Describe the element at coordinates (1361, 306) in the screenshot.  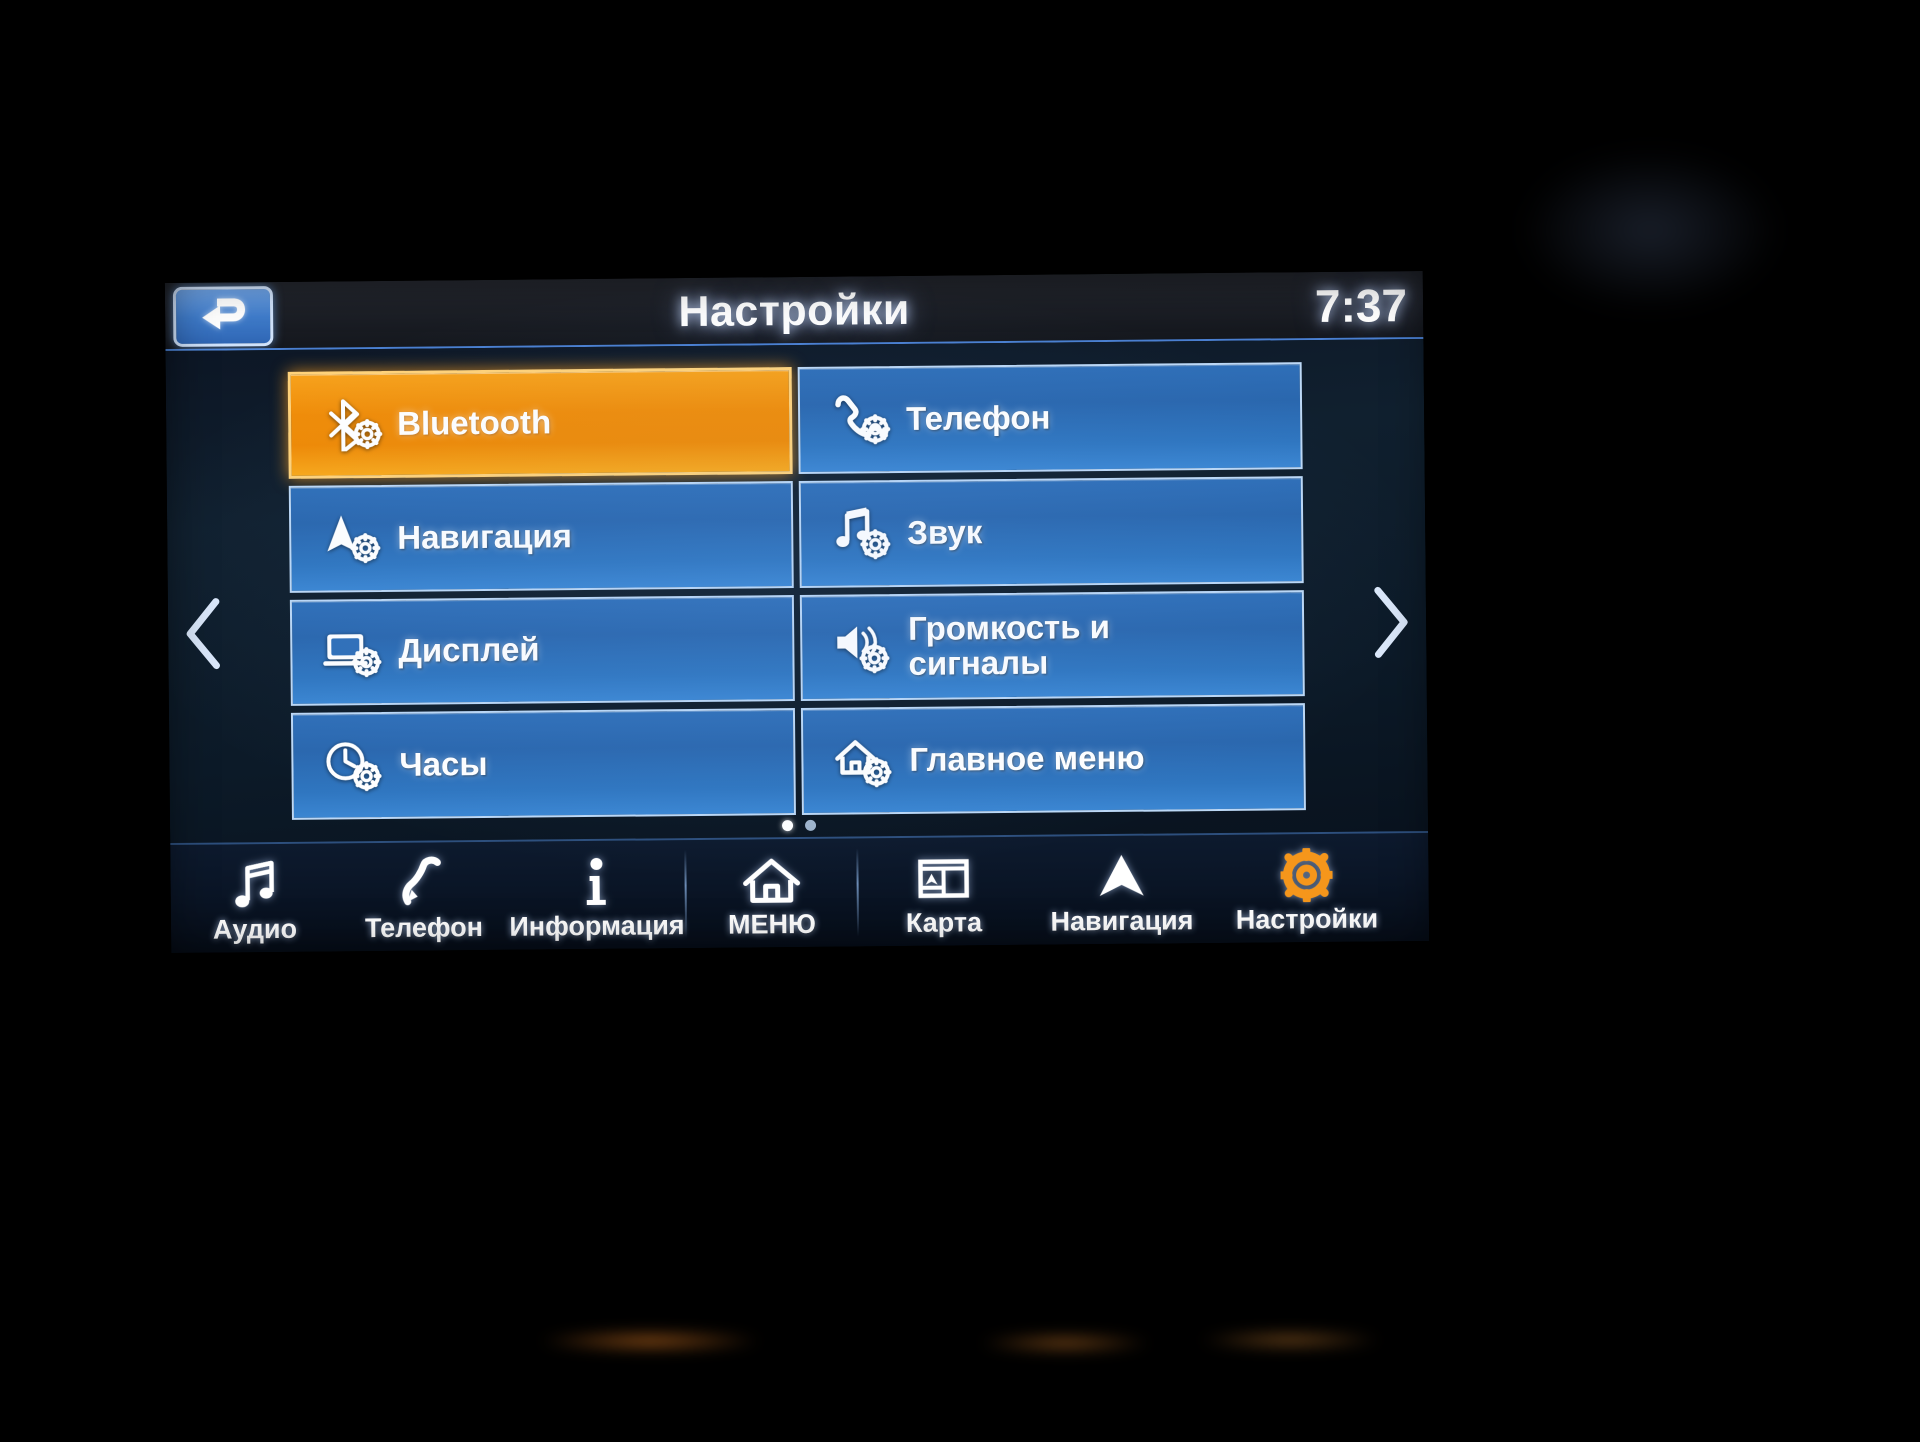
I see `clock-display: 7:37` at that location.